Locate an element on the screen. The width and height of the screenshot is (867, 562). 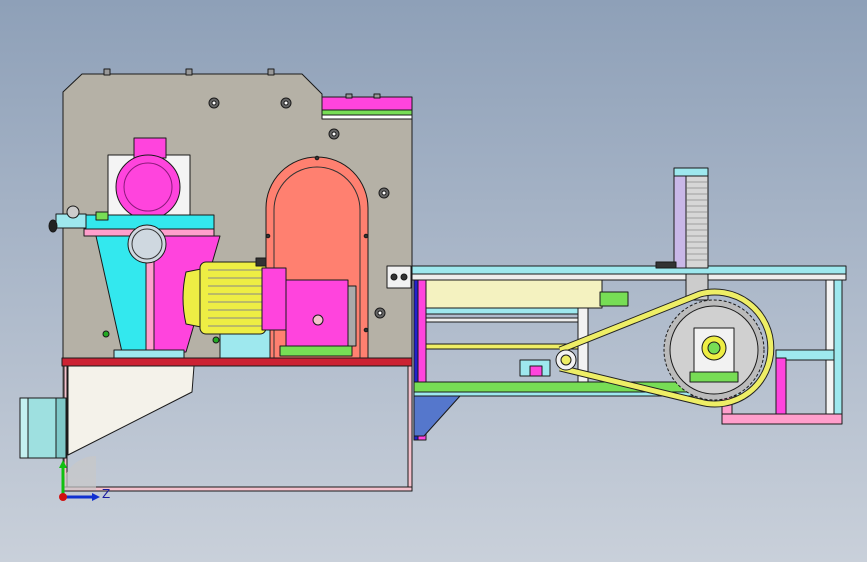
inlet-duct is located at coordinates (43, 428).